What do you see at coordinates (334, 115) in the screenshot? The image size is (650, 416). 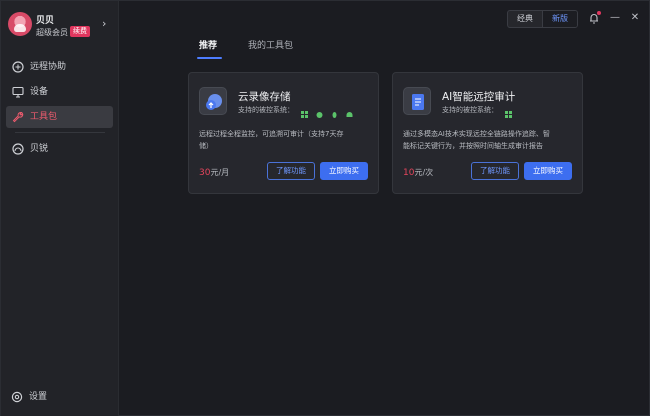 I see `linux-icon` at bounding box center [334, 115].